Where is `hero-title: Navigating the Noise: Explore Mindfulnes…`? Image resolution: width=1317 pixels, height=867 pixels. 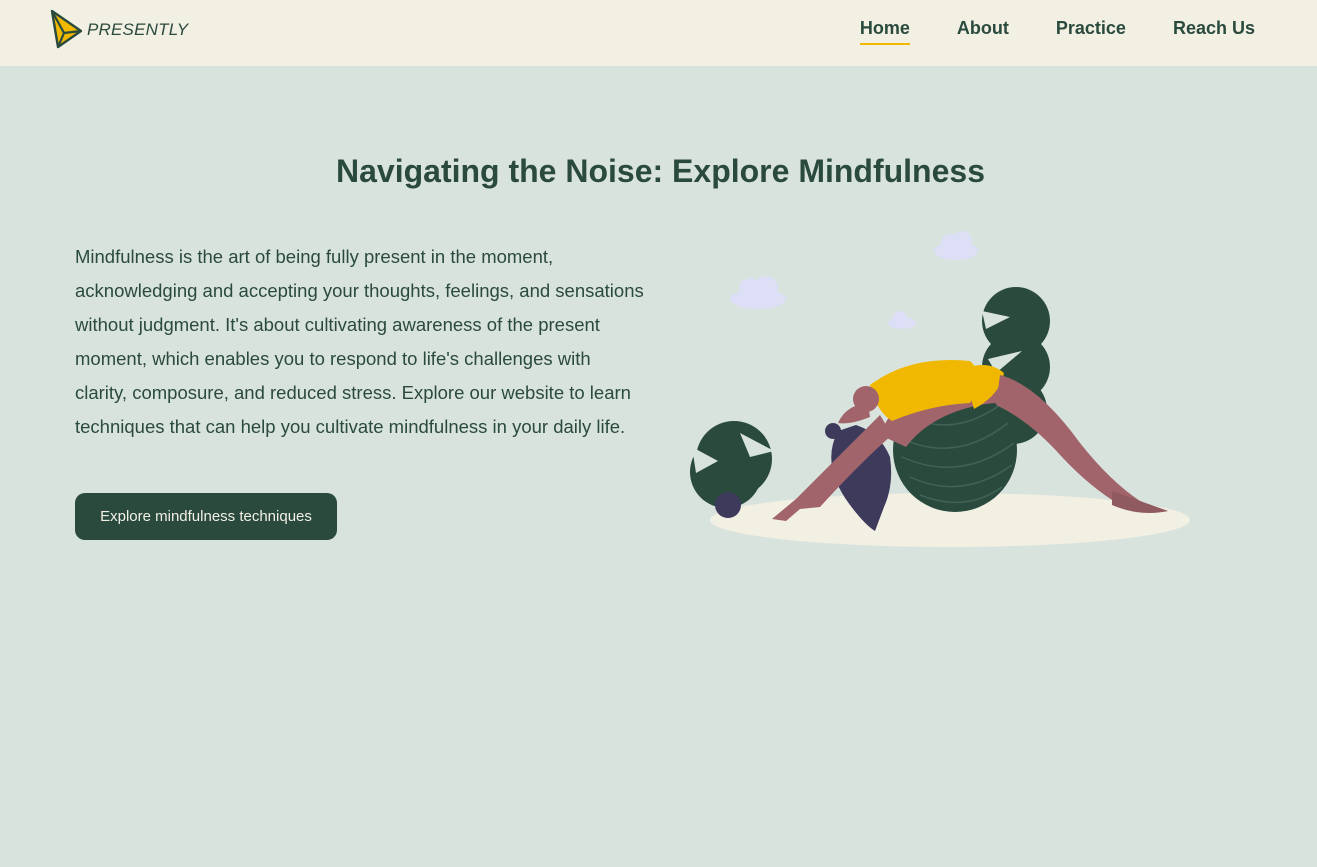 hero-title: Navigating the Noise: Explore Mindfulnes… is located at coordinates (660, 171).